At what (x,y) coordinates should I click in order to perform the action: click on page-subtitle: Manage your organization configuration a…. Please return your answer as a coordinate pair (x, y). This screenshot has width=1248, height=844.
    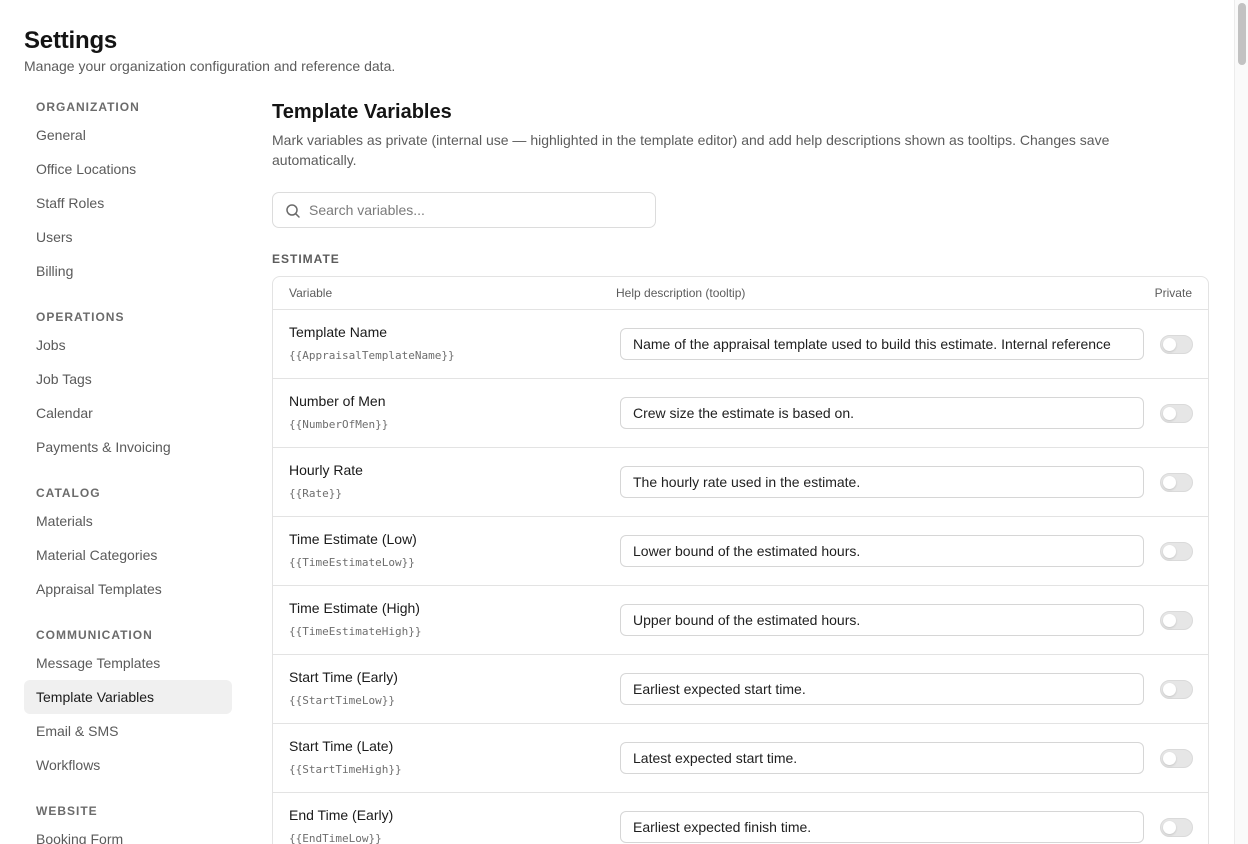
    Looking at the image, I should click on (210, 66).